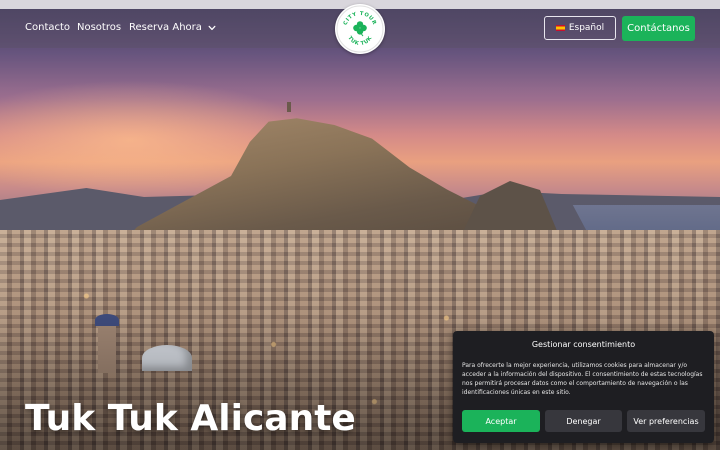 Image resolution: width=720 pixels, height=450 pixels. I want to click on cookie-title: Gestionar consentimiento, so click(583, 344).